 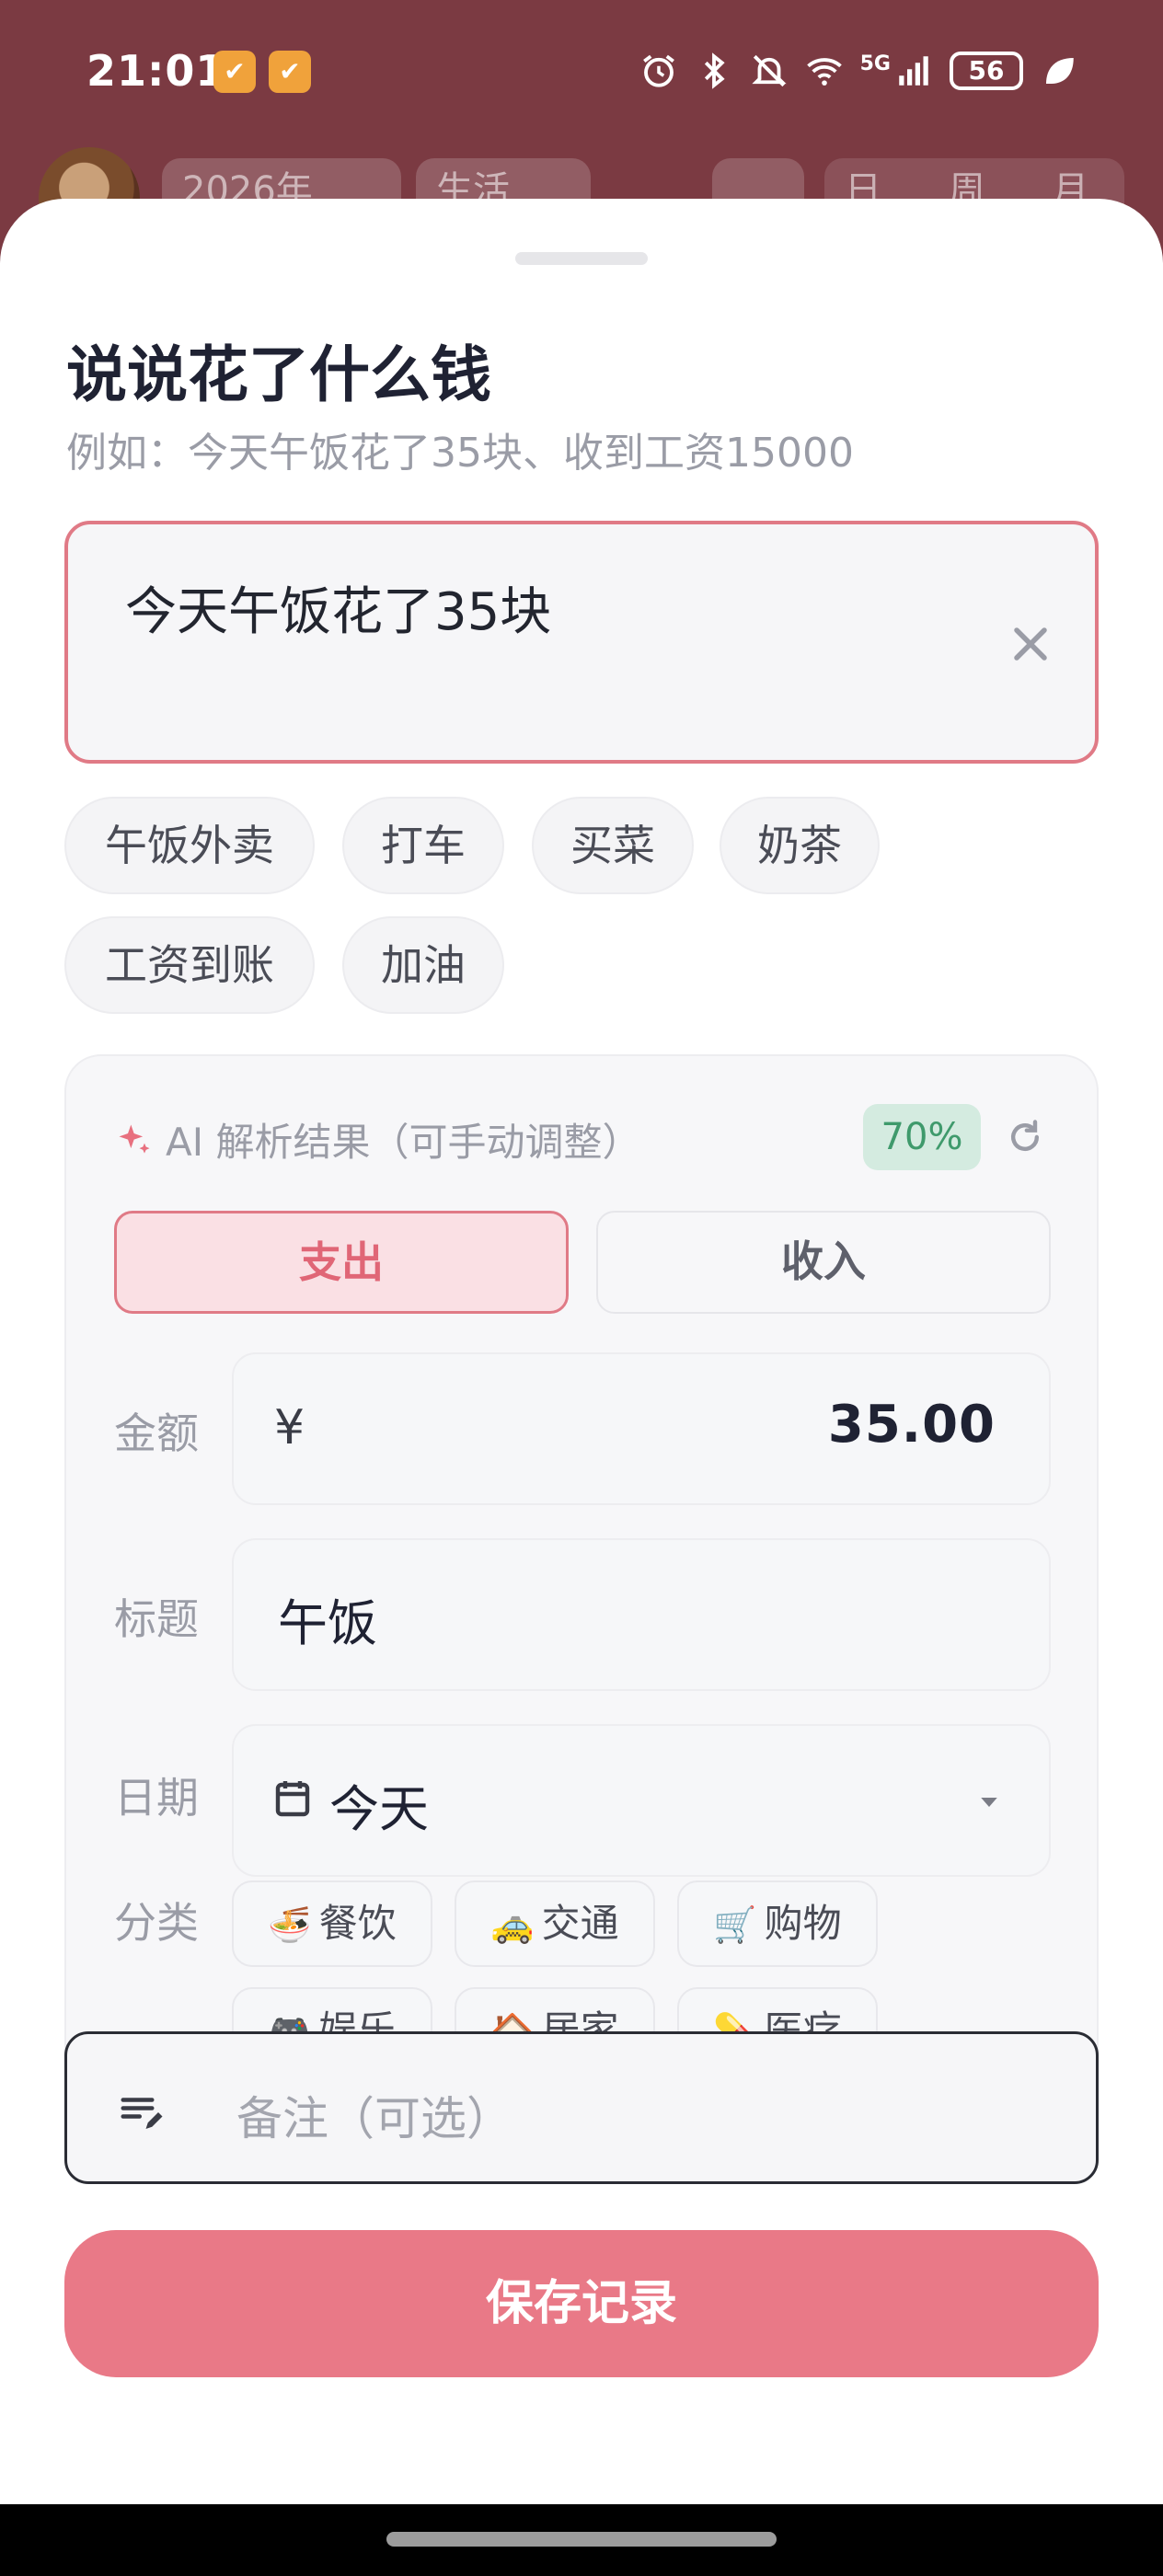 What do you see at coordinates (278, 374) in the screenshot?
I see `sheet-title: 说说花了什么钱` at bounding box center [278, 374].